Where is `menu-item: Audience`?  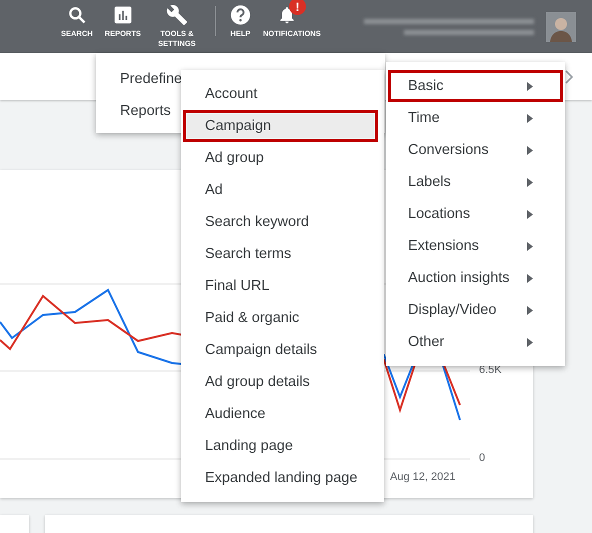 menu-item: Audience is located at coordinates (282, 414).